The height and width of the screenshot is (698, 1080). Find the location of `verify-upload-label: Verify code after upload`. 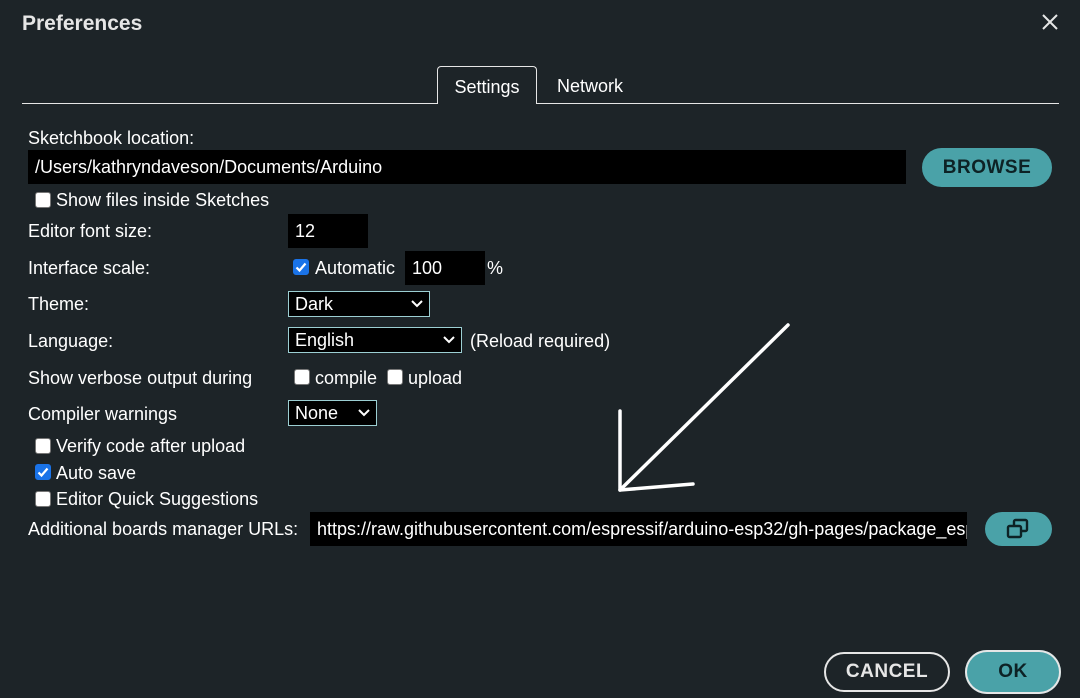

verify-upload-label: Verify code after upload is located at coordinates (151, 446).